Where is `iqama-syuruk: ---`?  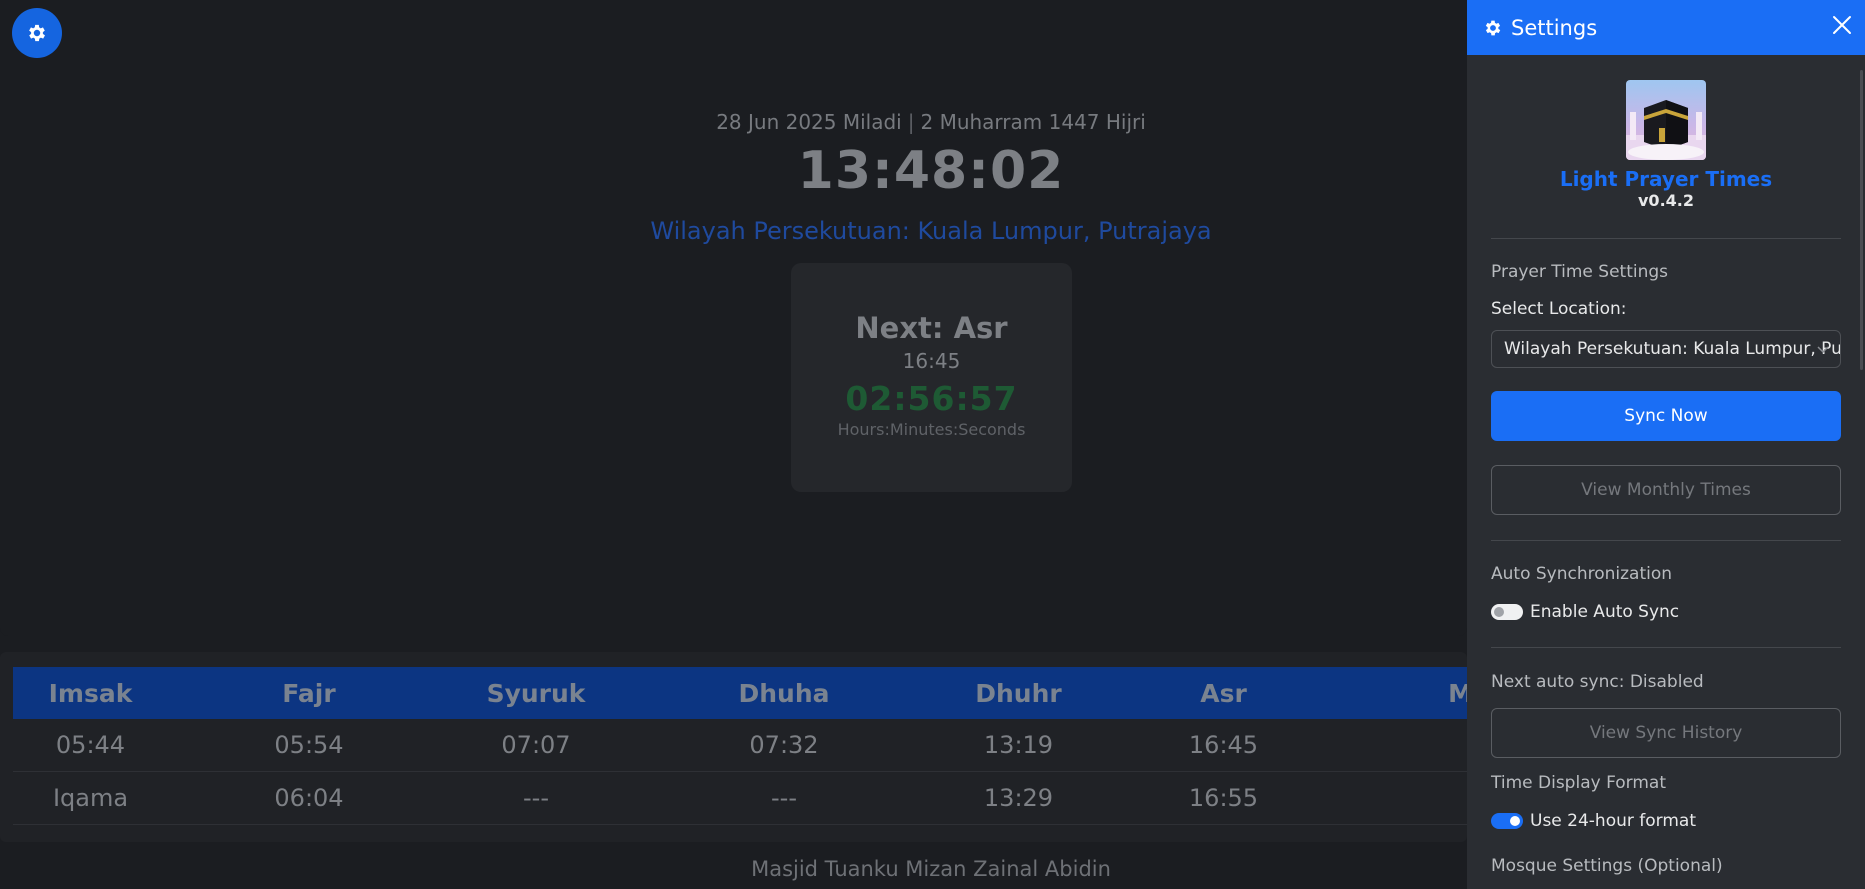 iqama-syuruk: --- is located at coordinates (536, 798).